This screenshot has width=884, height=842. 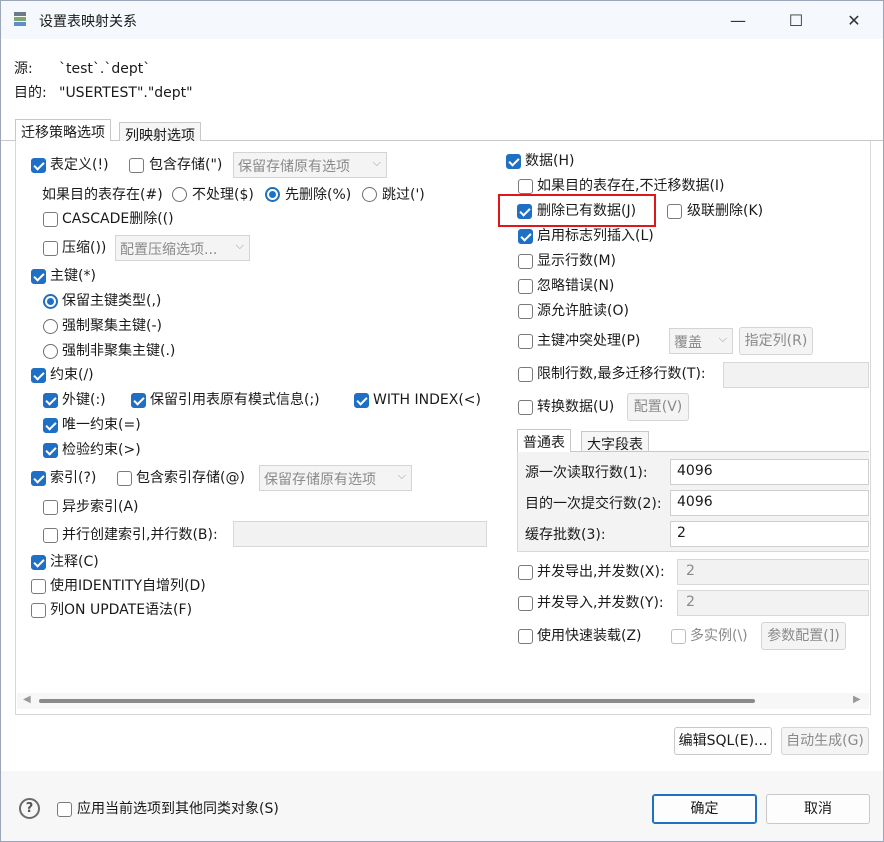 I want to click on minimize-button: —, so click(x=738, y=20).